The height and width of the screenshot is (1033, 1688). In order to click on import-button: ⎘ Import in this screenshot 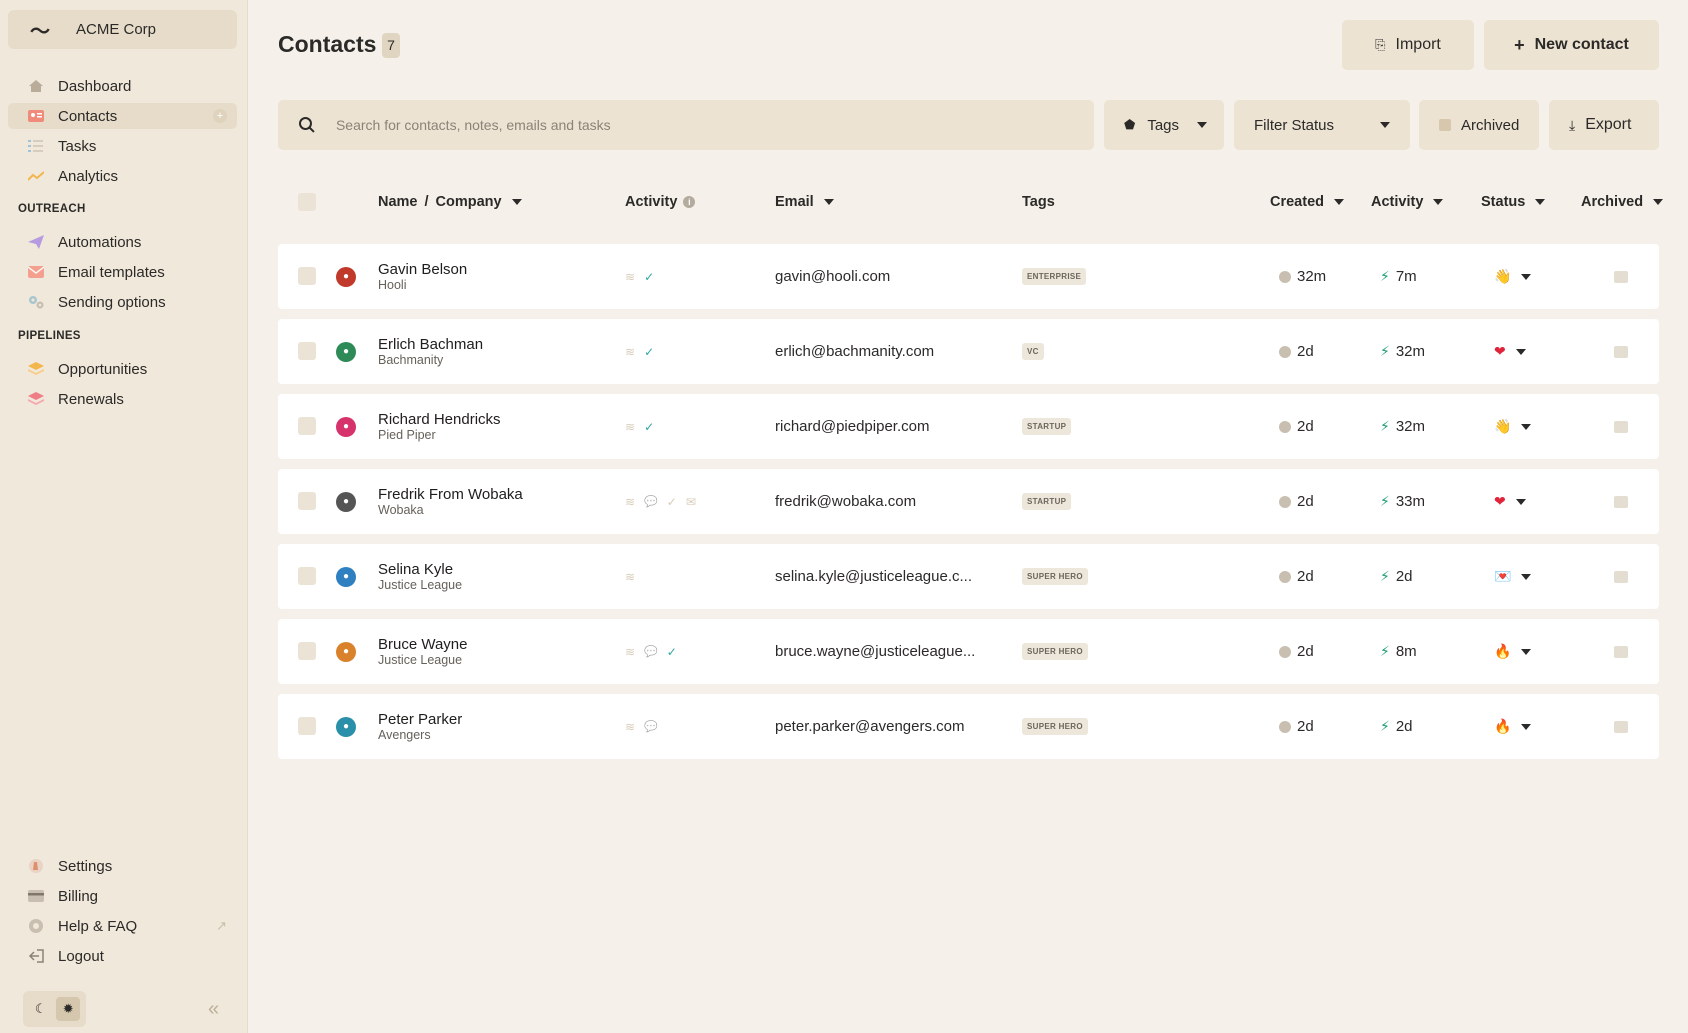, I will do `click(1408, 45)`.